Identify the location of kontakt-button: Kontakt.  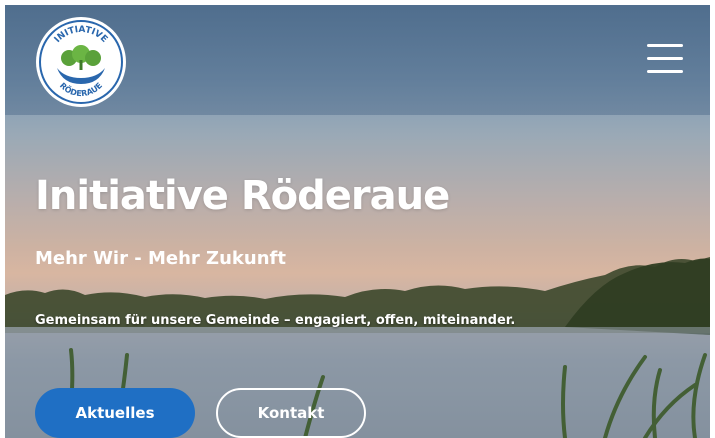
(291, 413).